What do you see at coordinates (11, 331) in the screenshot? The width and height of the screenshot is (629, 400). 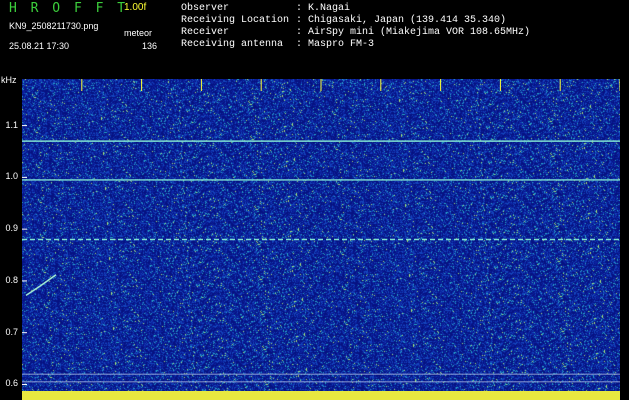 I see `y-tick-label: 0.7` at bounding box center [11, 331].